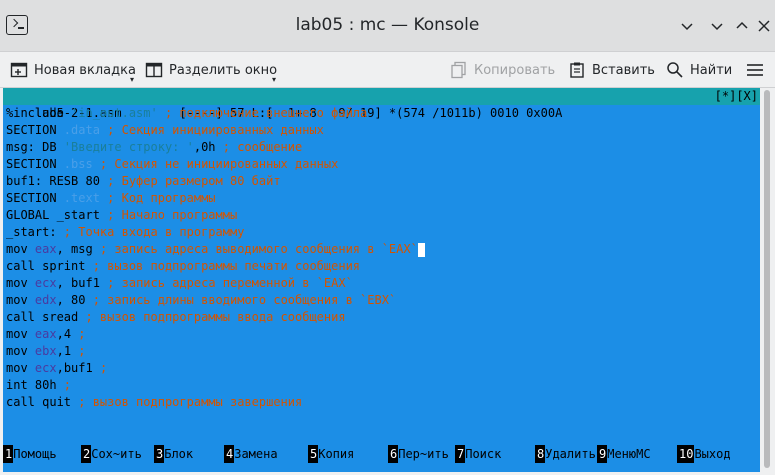 This screenshot has height=475, width=775. I want to click on minimize-icon, so click(717, 27).